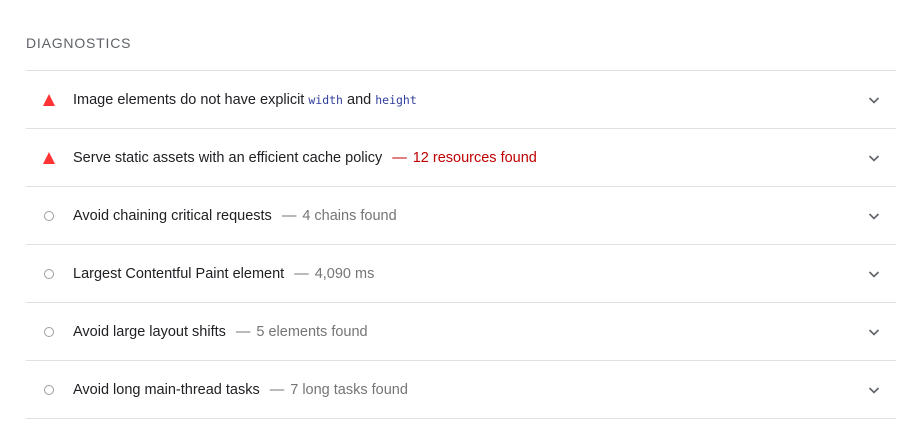  I want to click on audit-title: Avoid chaining critical requests, so click(172, 215).